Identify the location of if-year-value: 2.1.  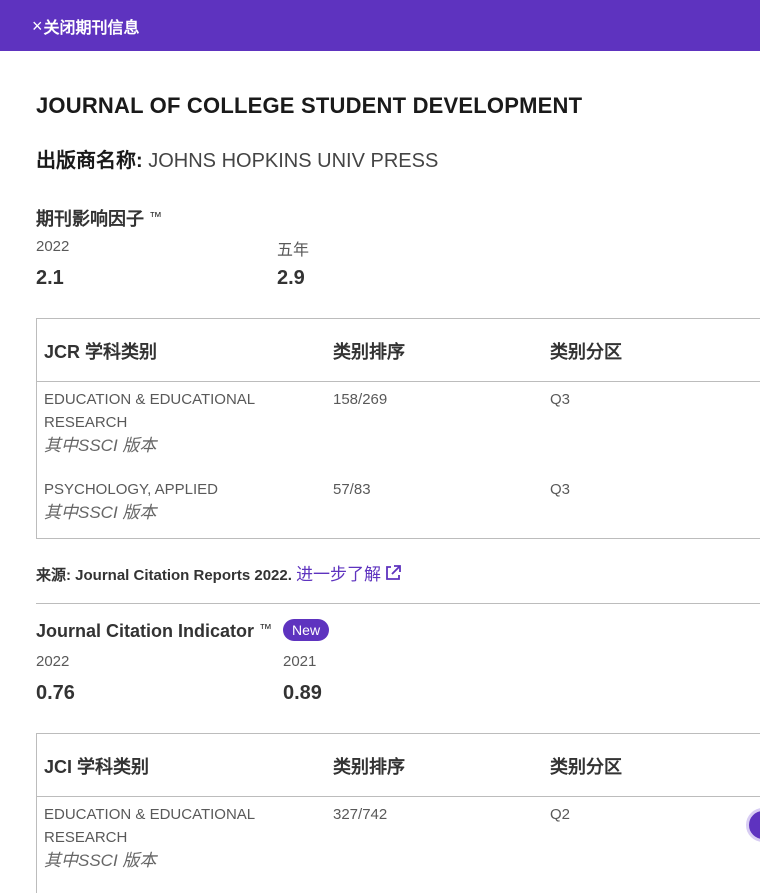
(50, 278).